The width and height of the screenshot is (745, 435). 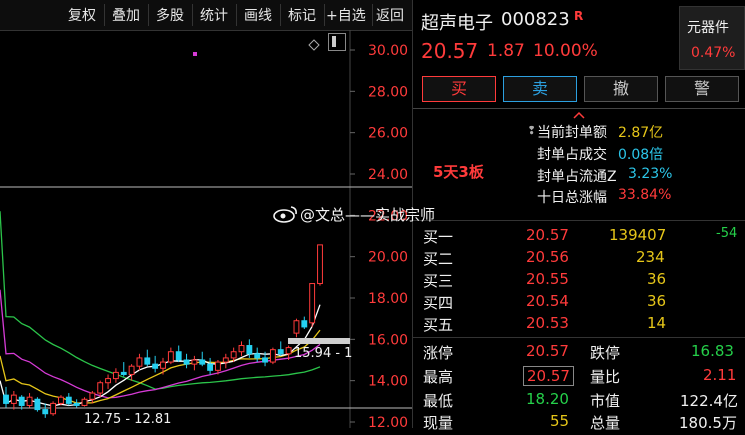 What do you see at coordinates (388, 258) in the screenshot?
I see `price-label: 20.00` at bounding box center [388, 258].